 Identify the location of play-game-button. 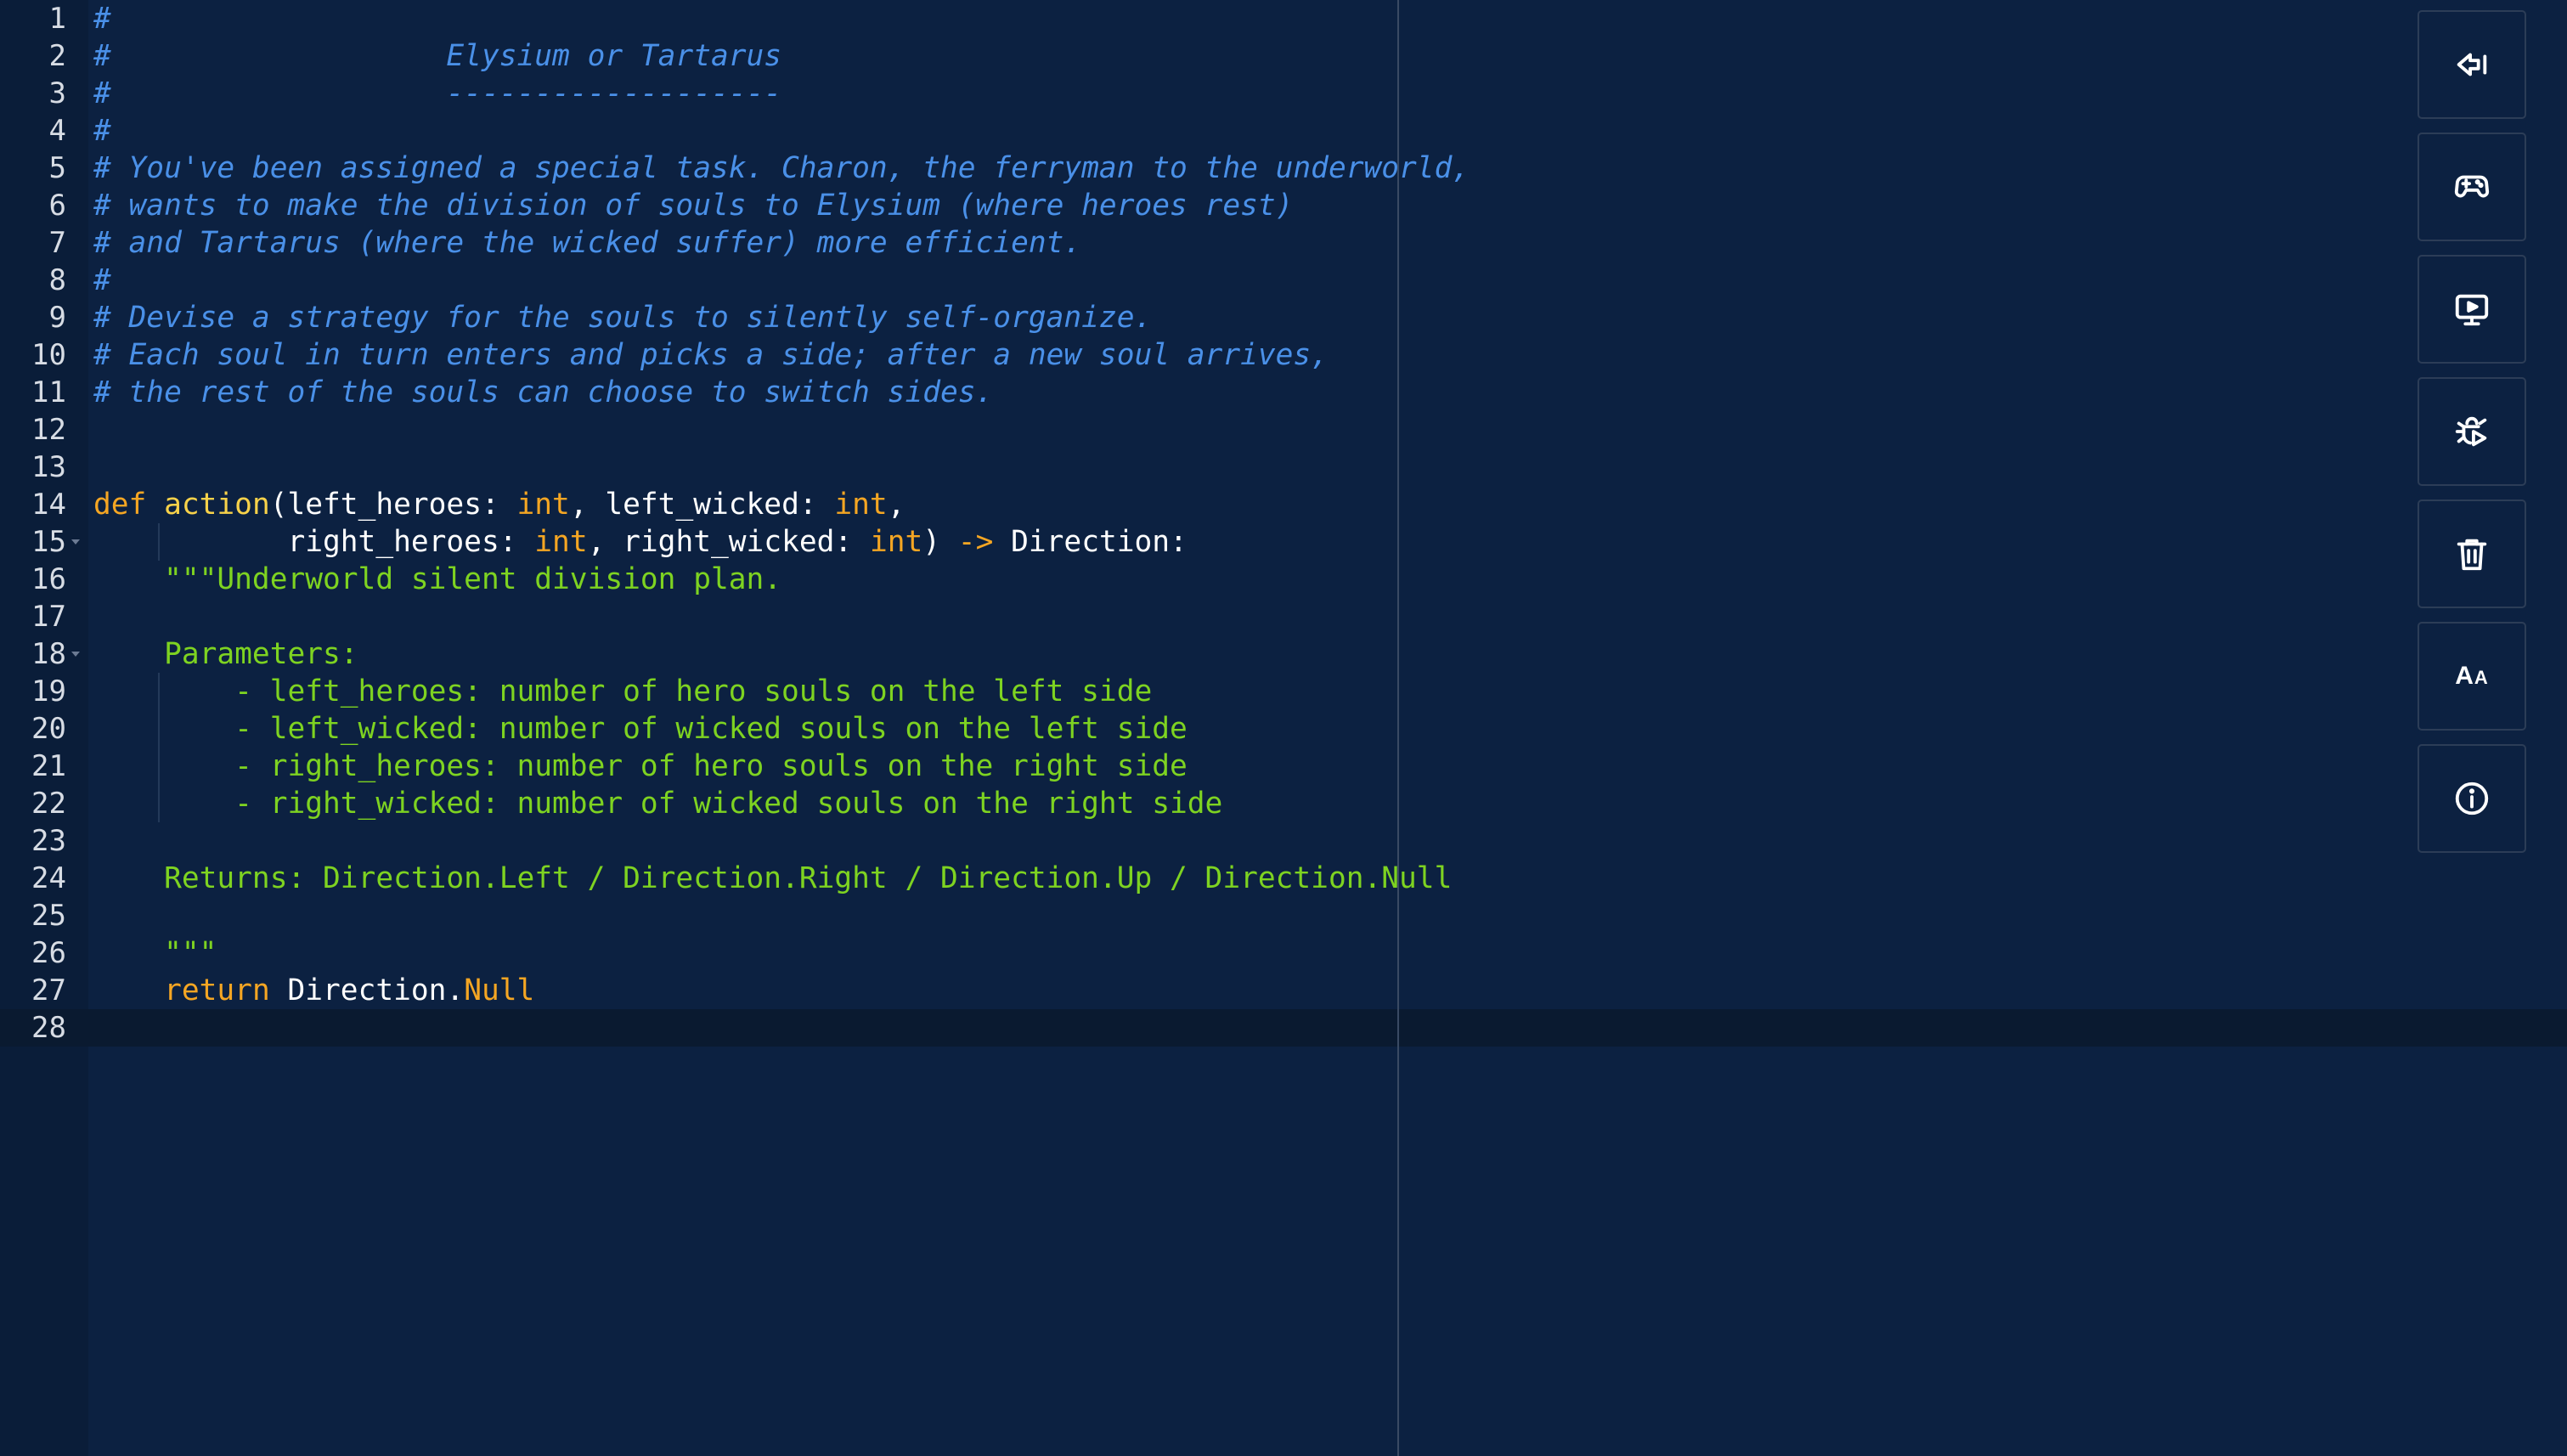
(2471, 187).